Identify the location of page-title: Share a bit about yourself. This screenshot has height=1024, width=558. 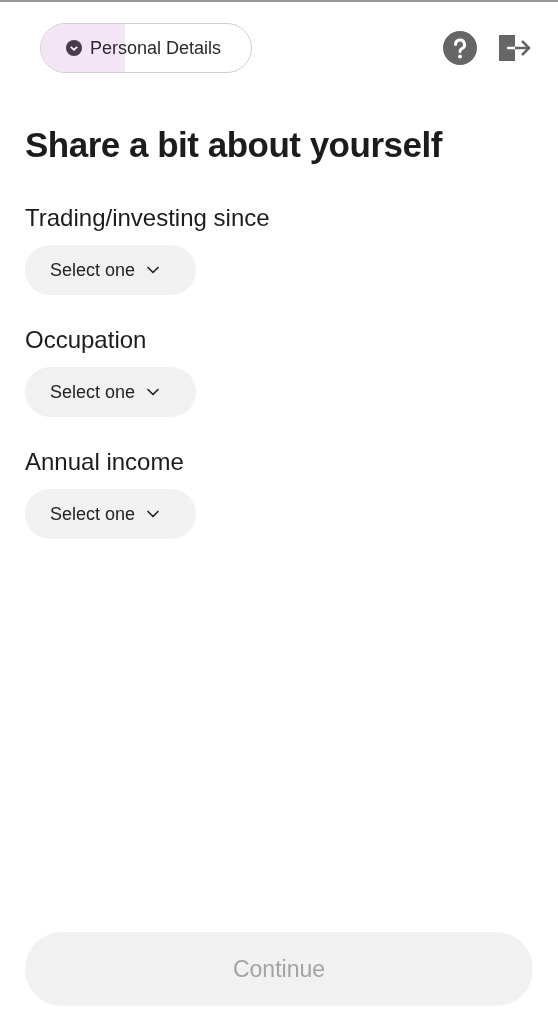
(234, 145).